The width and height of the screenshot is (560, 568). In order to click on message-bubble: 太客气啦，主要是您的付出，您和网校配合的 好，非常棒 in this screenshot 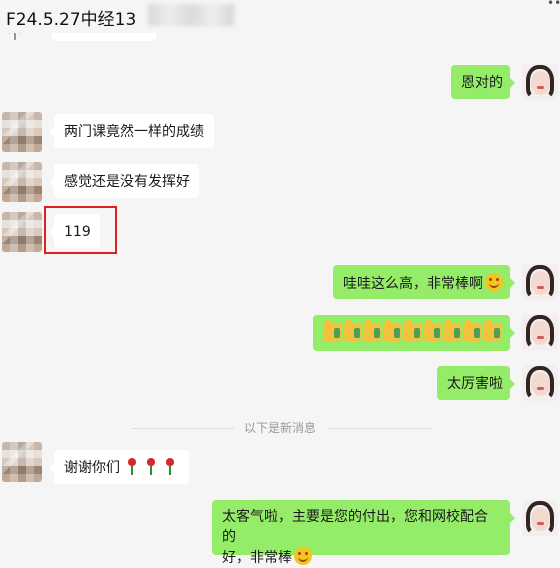, I will do `click(363, 533)`.